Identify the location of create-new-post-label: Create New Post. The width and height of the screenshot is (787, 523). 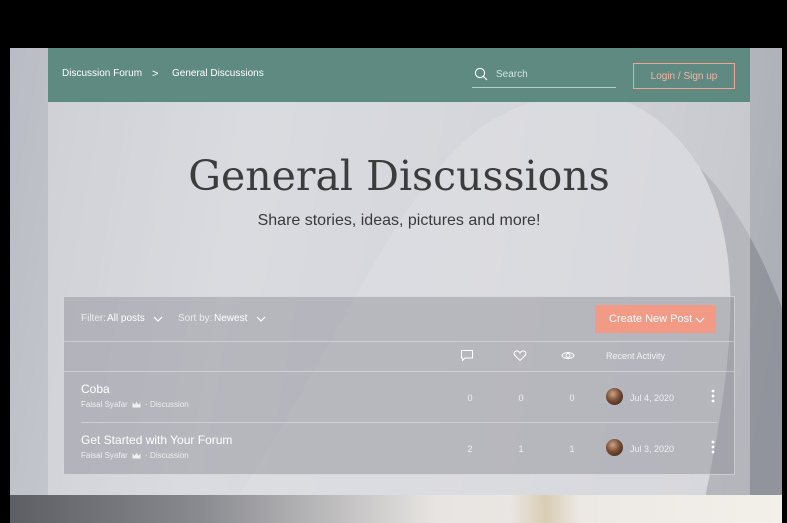
(651, 319).